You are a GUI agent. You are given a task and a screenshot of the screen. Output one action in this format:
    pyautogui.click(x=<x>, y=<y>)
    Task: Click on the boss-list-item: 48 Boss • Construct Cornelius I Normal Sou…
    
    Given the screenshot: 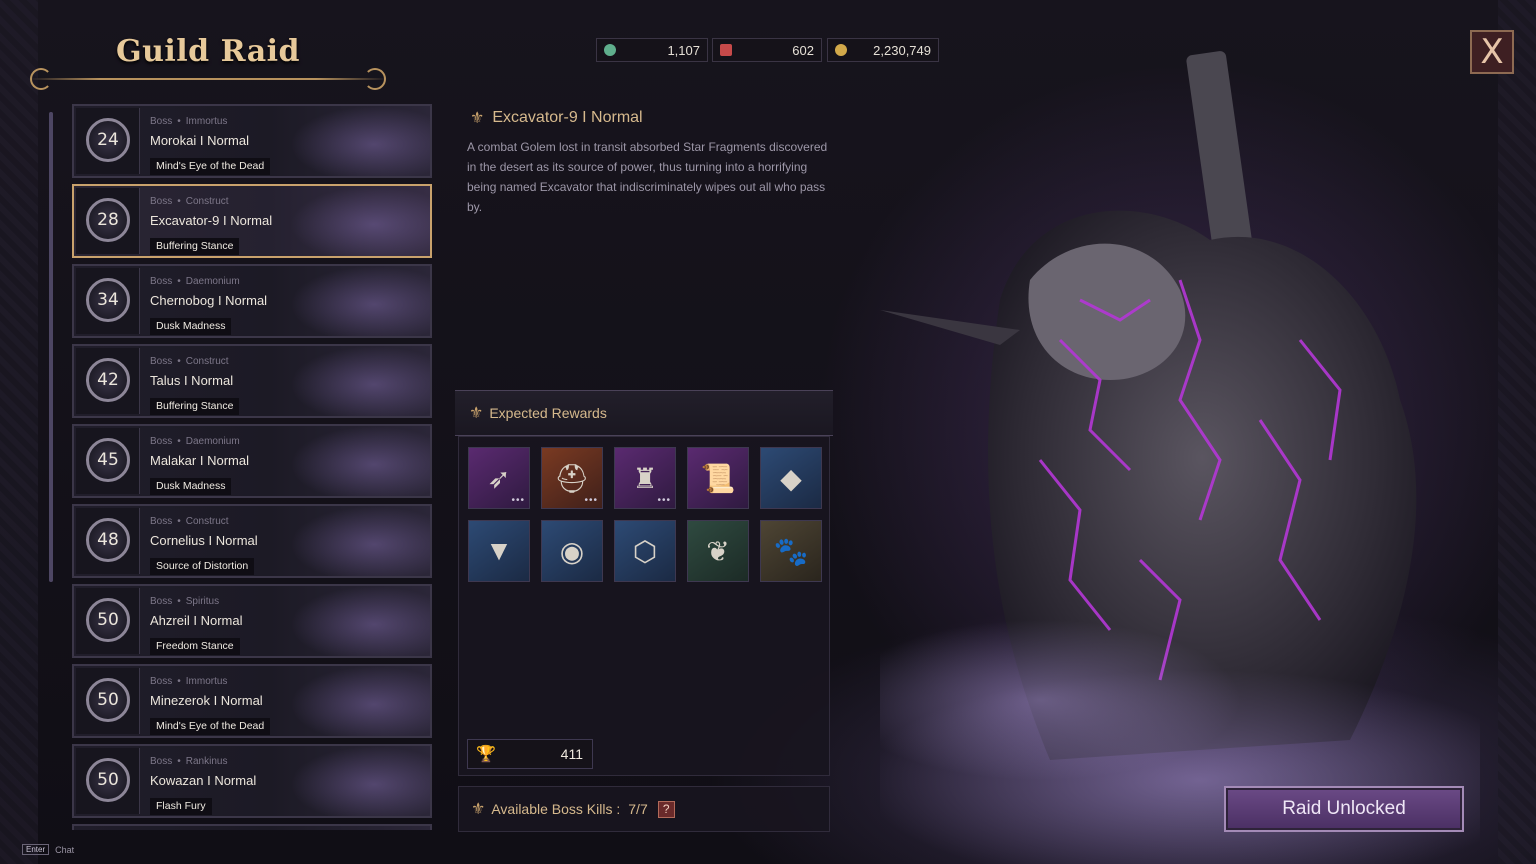 What is the action you would take?
    pyautogui.click(x=252, y=541)
    